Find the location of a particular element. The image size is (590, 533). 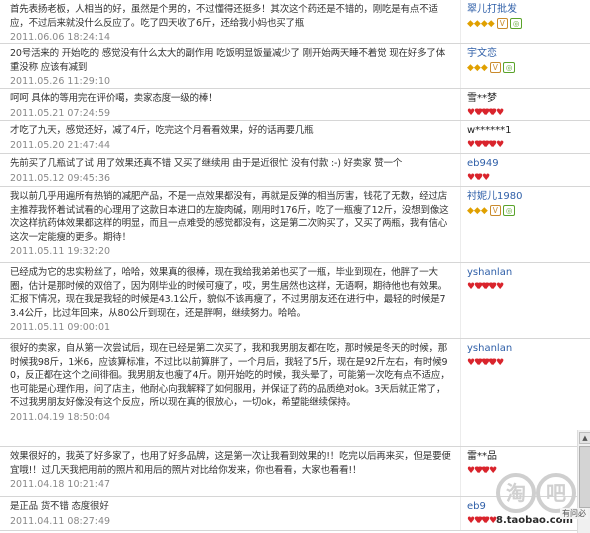

reviewer-name: 衬妮儿1980 is located at coordinates (526, 196).